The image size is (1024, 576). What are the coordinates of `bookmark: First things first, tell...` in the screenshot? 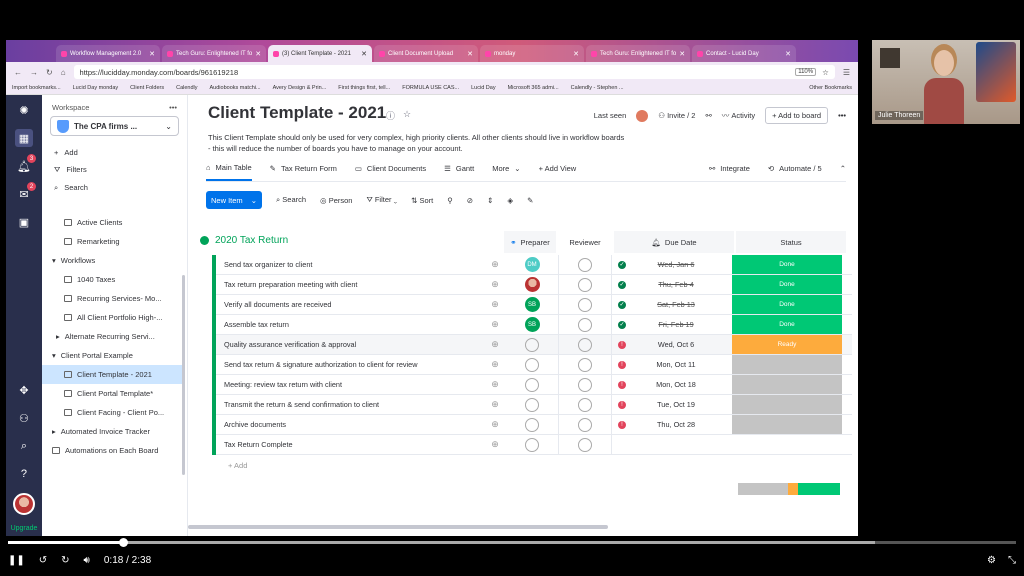 It's located at (364, 88).